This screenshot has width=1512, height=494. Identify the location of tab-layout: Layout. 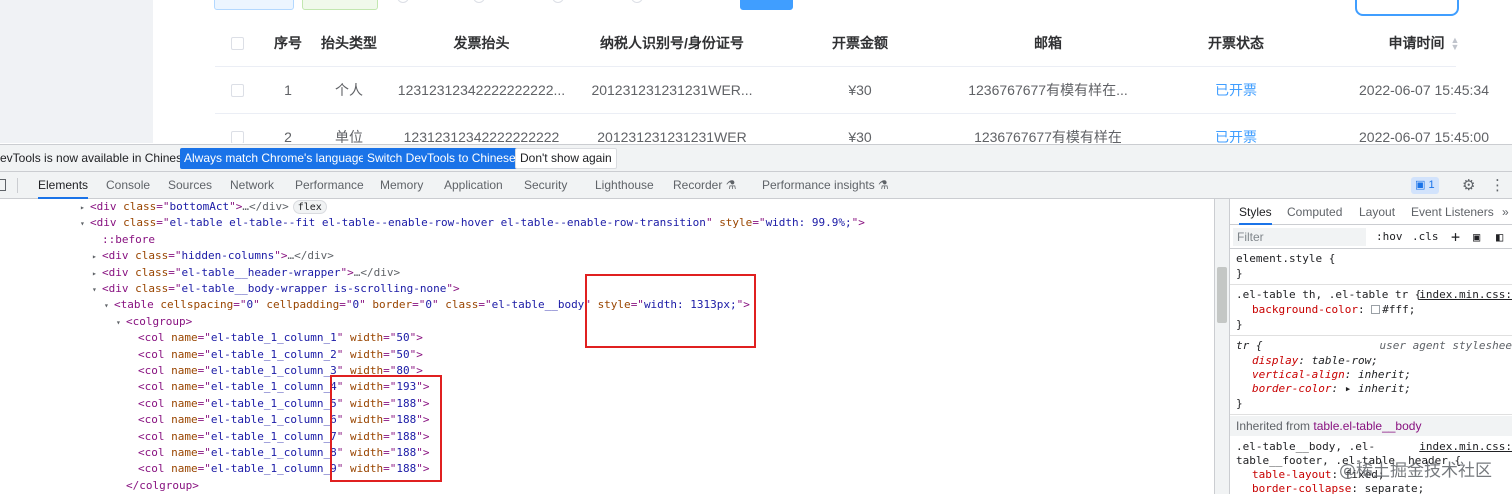
(1377, 212).